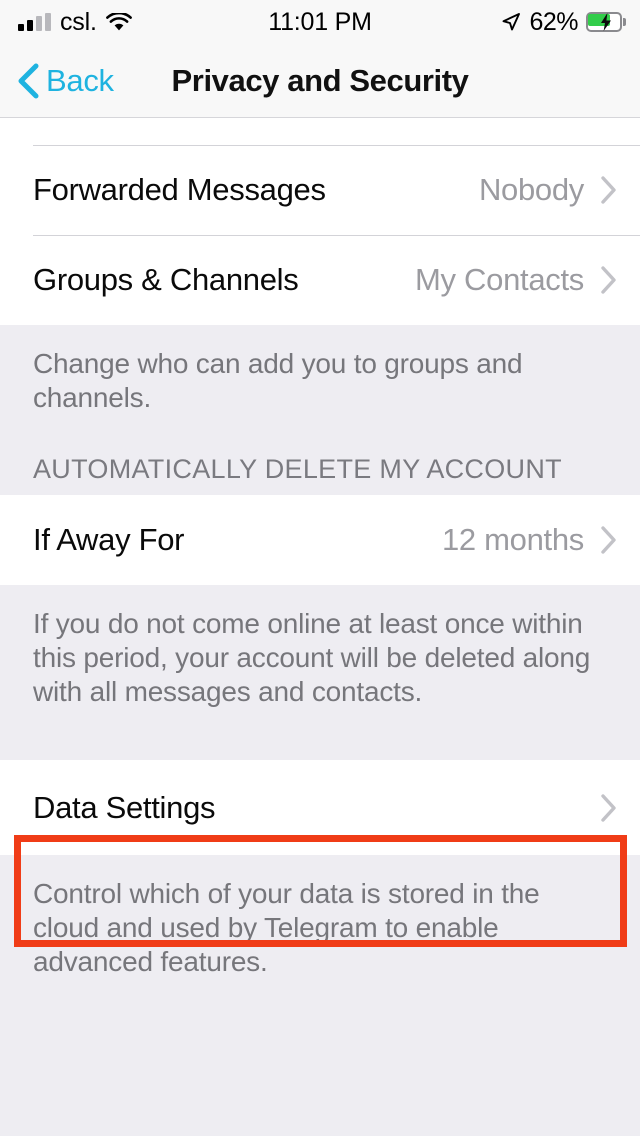  I want to click on settings-row-groups-channels: Groups & Channels My Contacts, so click(320, 280).